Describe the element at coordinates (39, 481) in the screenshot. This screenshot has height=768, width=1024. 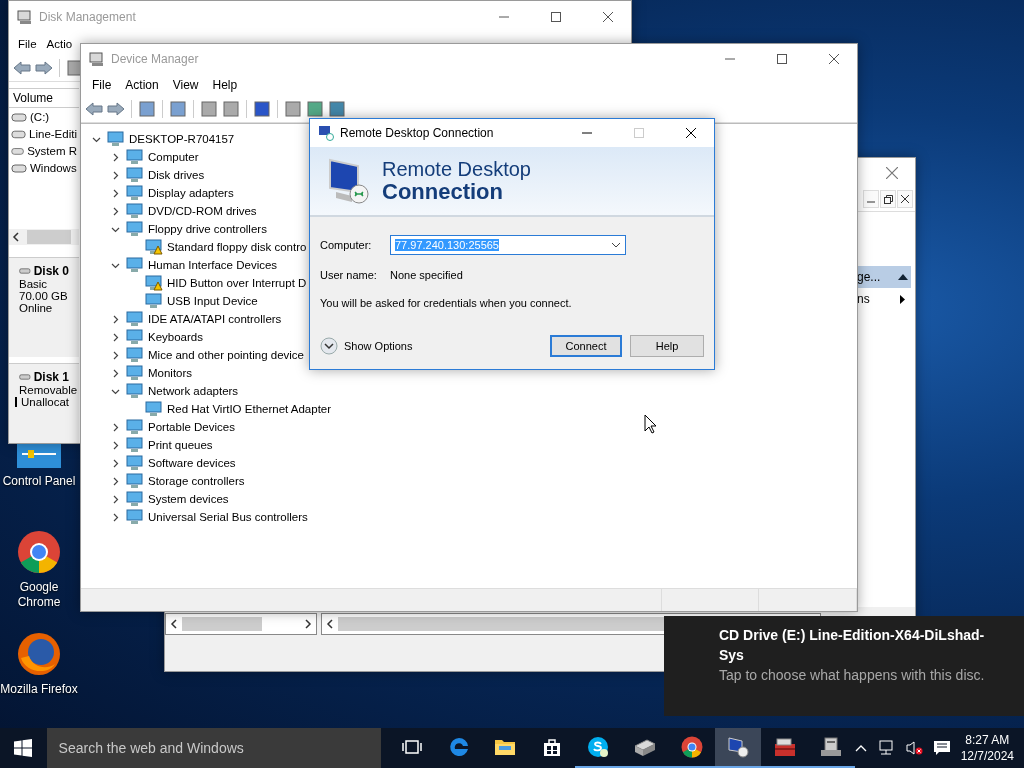
I see `desktop-icon-label: Control Panel` at that location.